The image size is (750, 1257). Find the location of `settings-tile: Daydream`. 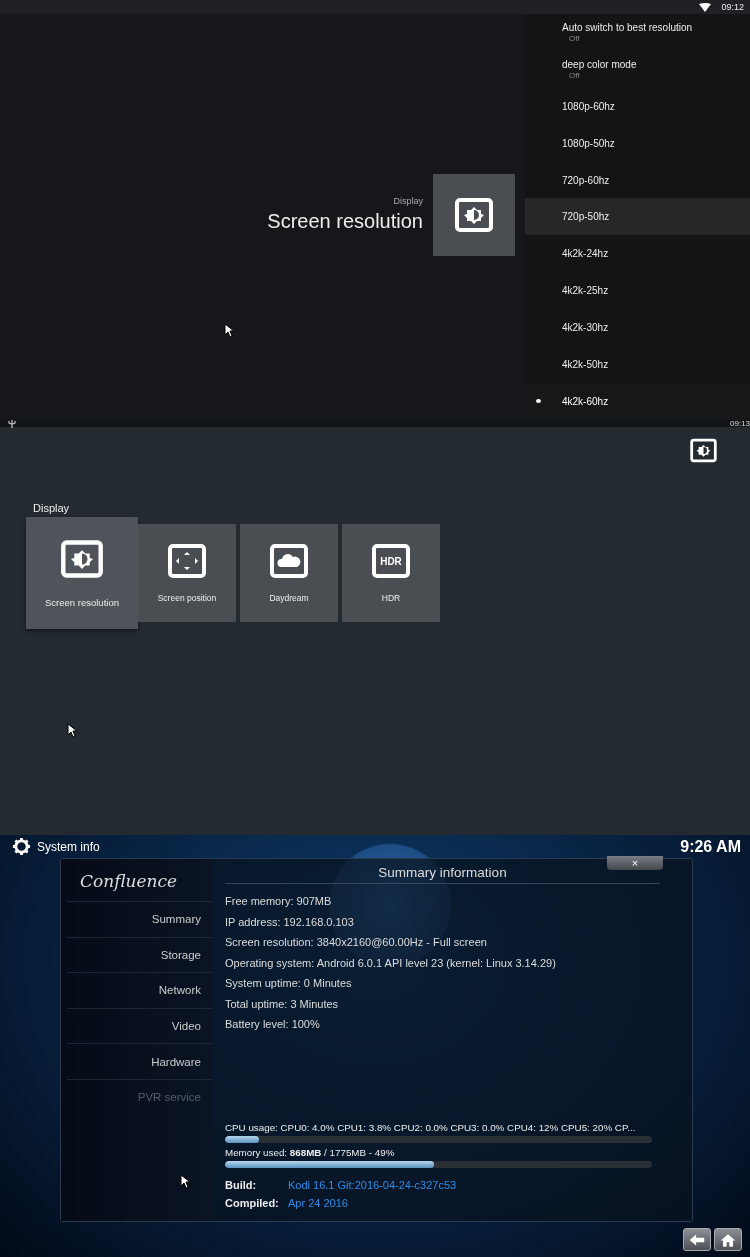

settings-tile: Daydream is located at coordinates (289, 573).